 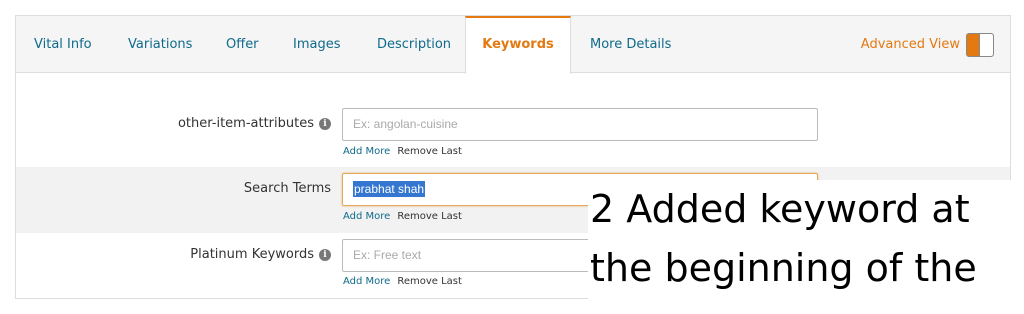 What do you see at coordinates (245, 123) in the screenshot?
I see `field-label-text: other-item-attributes` at bounding box center [245, 123].